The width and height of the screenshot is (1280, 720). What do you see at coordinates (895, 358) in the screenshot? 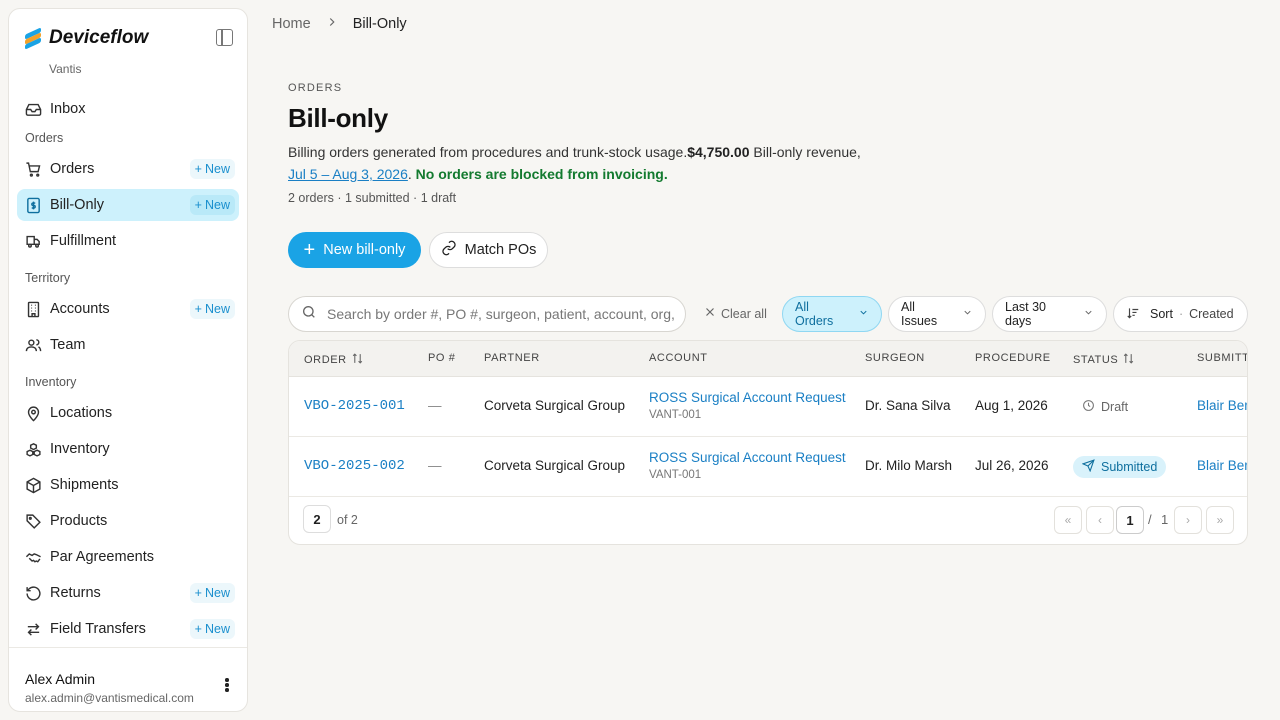
I see `column-header-surgeon: SURGEON` at bounding box center [895, 358].